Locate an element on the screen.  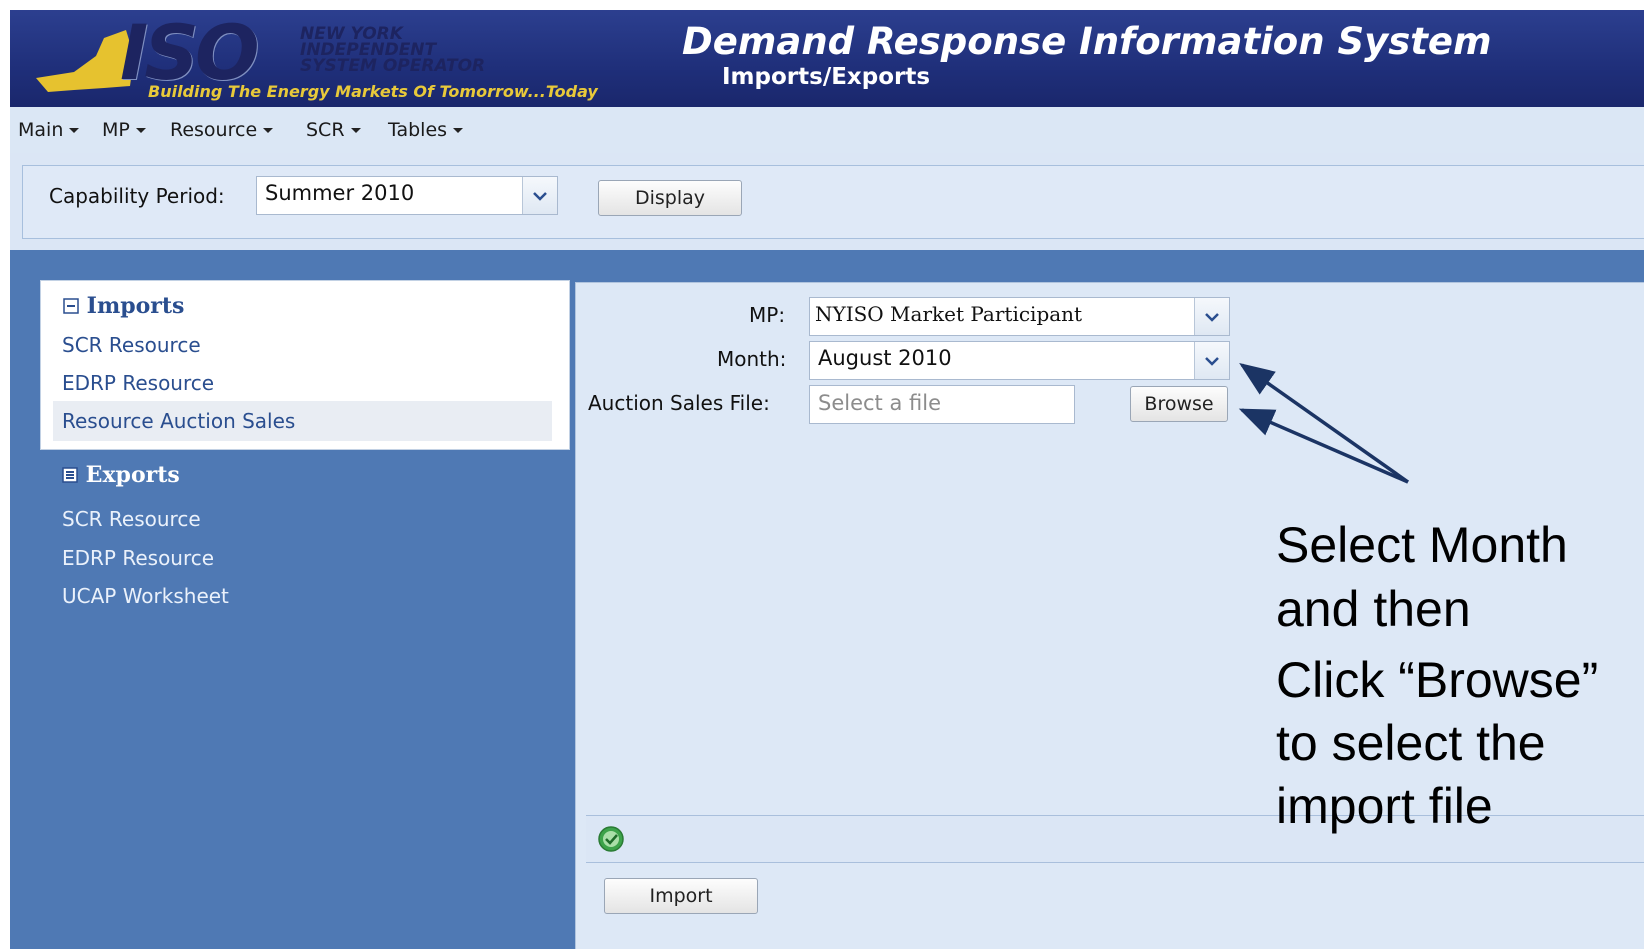
callout-arrows is located at coordinates (1324, 423).